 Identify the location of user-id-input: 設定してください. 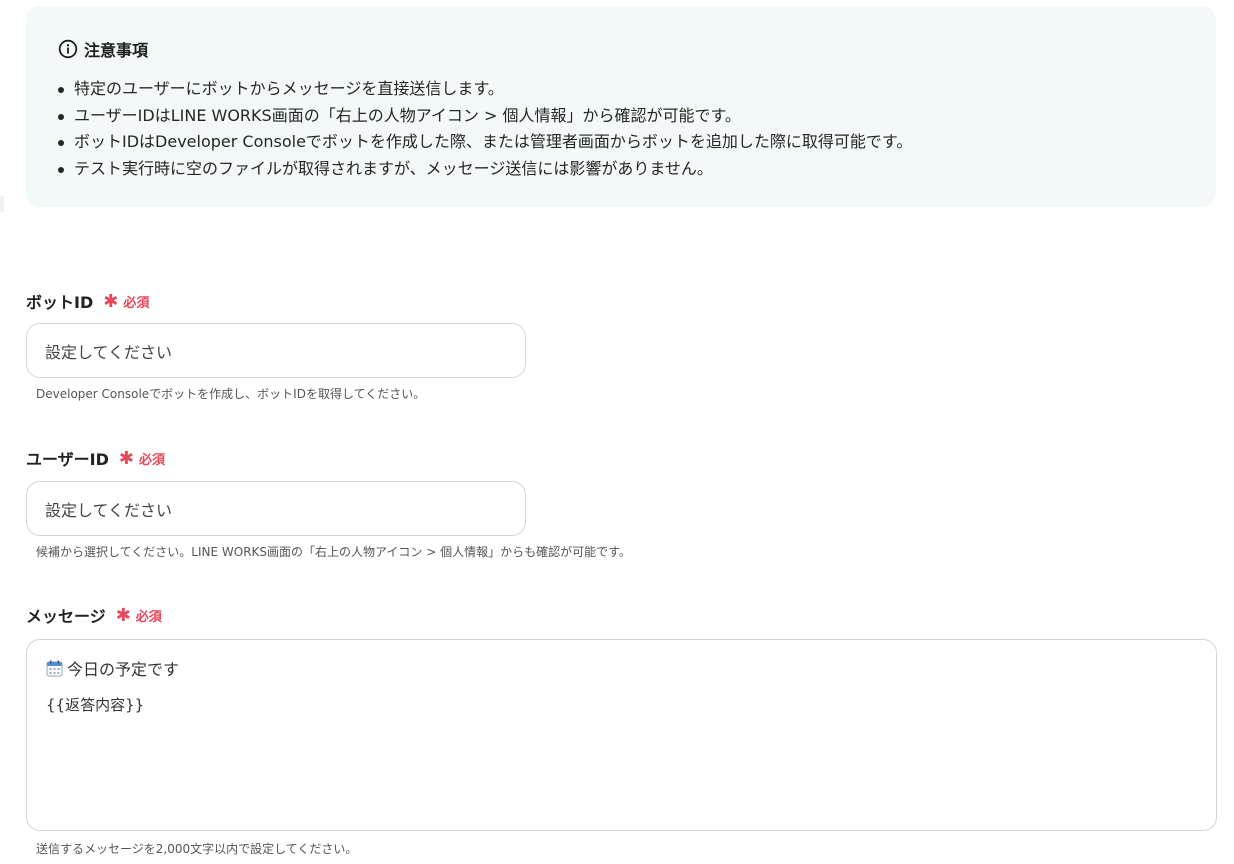
(276, 508).